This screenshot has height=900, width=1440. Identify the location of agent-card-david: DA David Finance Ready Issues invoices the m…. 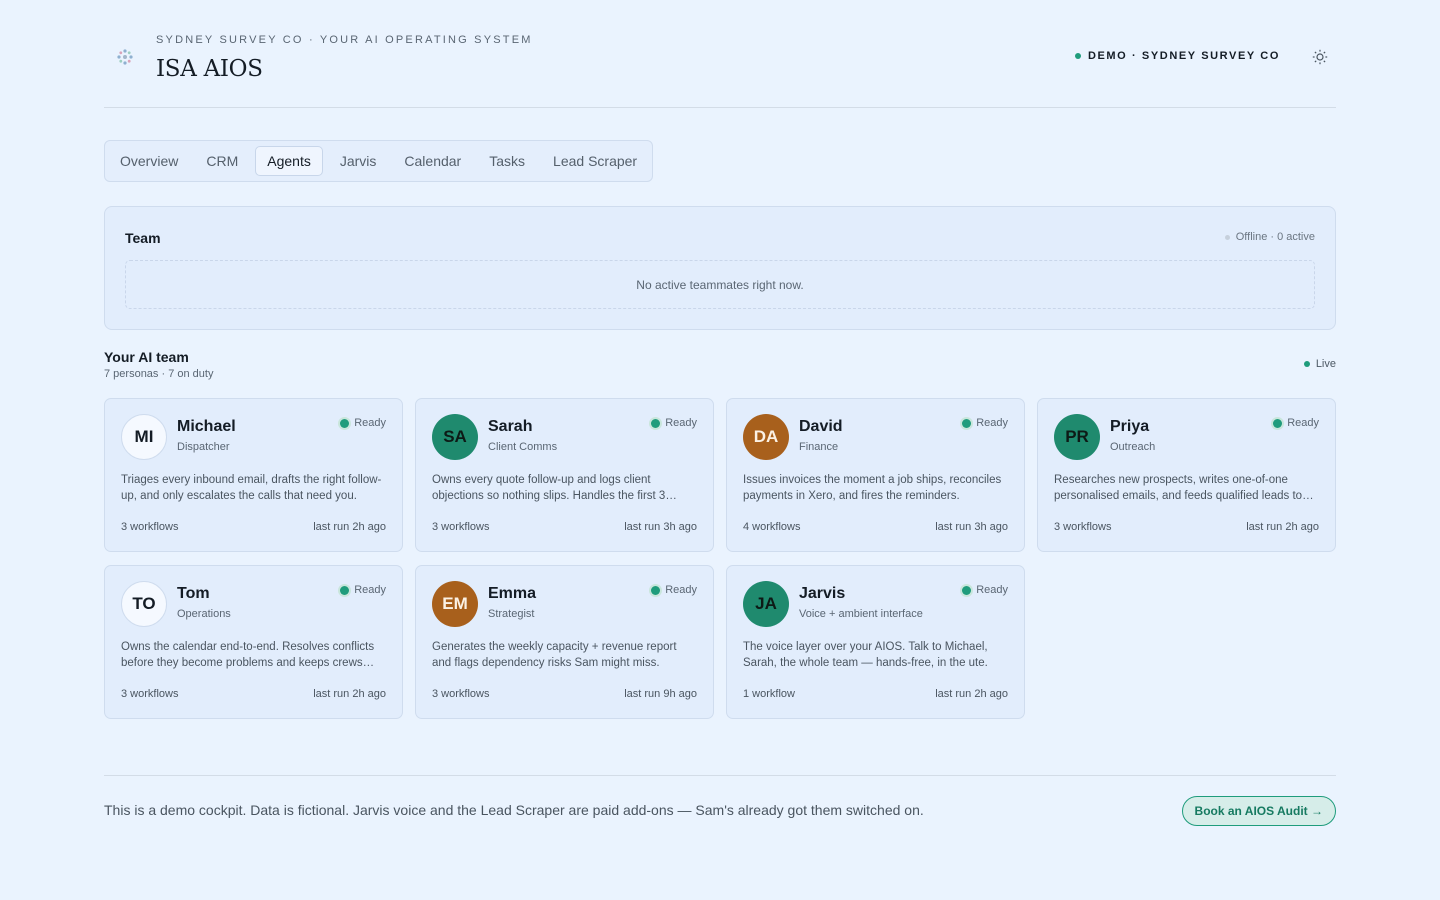
(875, 475).